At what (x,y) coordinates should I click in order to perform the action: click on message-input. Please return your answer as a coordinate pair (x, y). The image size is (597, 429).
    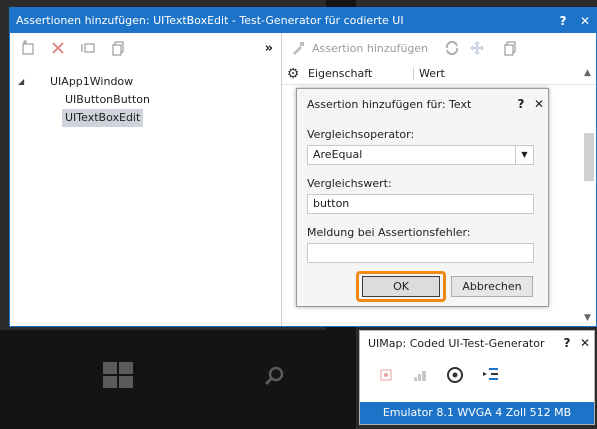
    Looking at the image, I should click on (420, 253).